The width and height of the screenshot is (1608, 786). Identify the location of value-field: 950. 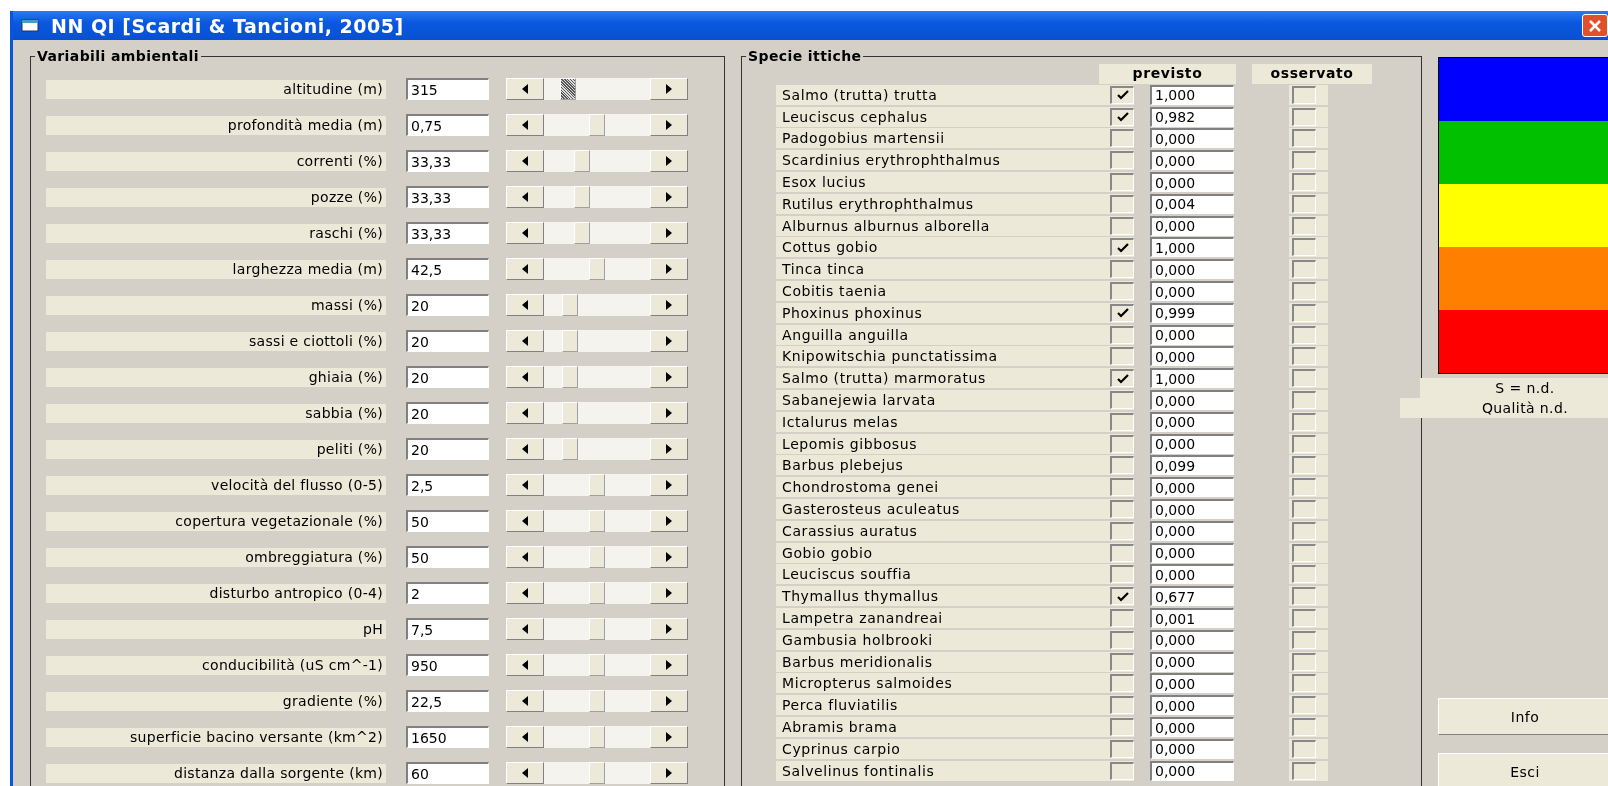
(447, 665).